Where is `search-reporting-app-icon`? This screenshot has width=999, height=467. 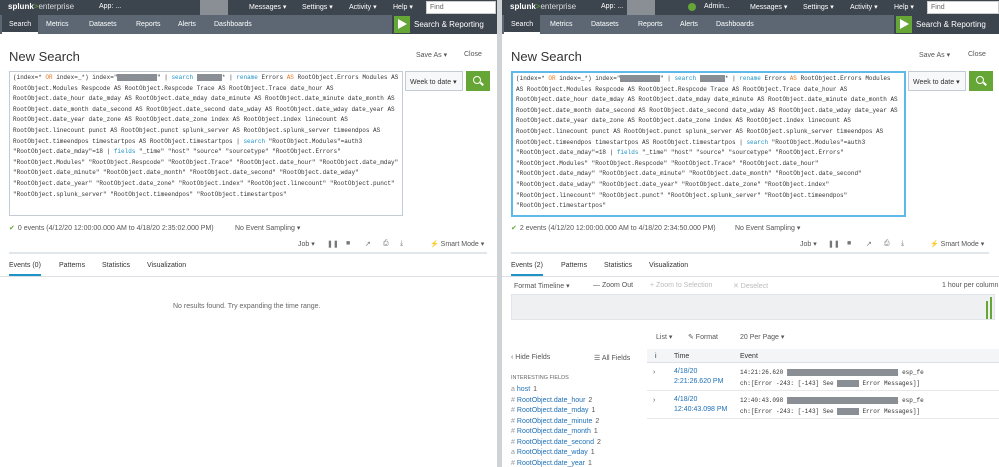 search-reporting-app-icon is located at coordinates (904, 24).